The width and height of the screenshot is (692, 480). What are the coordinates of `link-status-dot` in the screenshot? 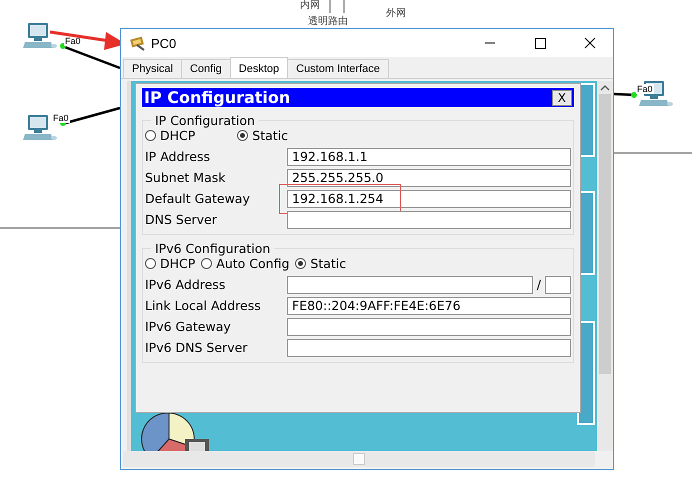 It's located at (634, 95).